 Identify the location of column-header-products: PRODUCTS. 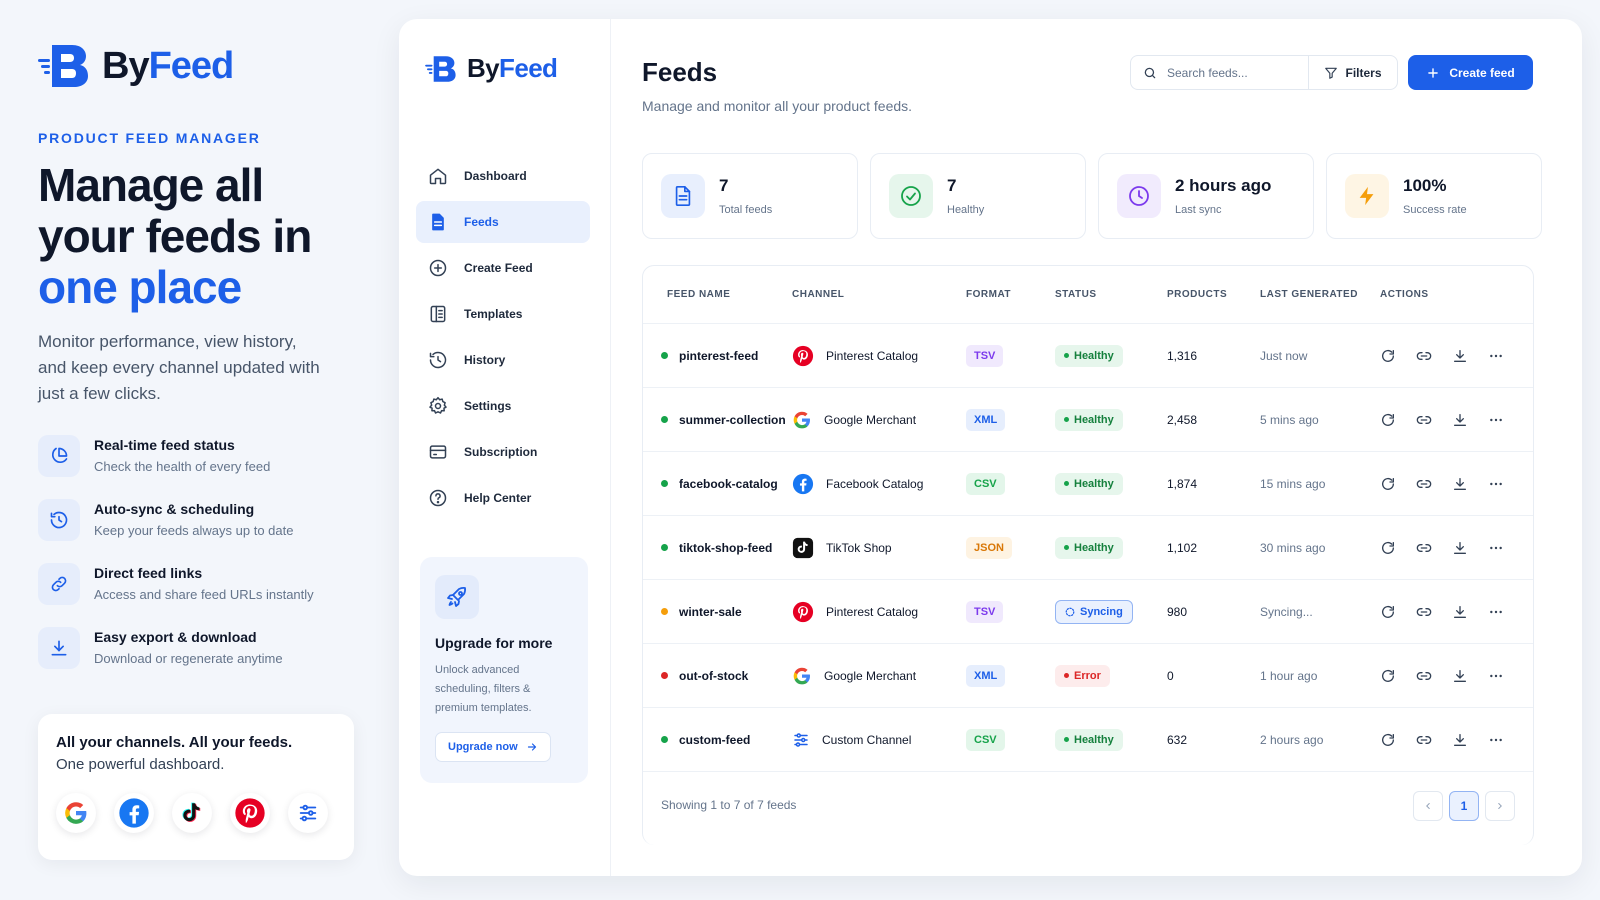
(1213, 294).